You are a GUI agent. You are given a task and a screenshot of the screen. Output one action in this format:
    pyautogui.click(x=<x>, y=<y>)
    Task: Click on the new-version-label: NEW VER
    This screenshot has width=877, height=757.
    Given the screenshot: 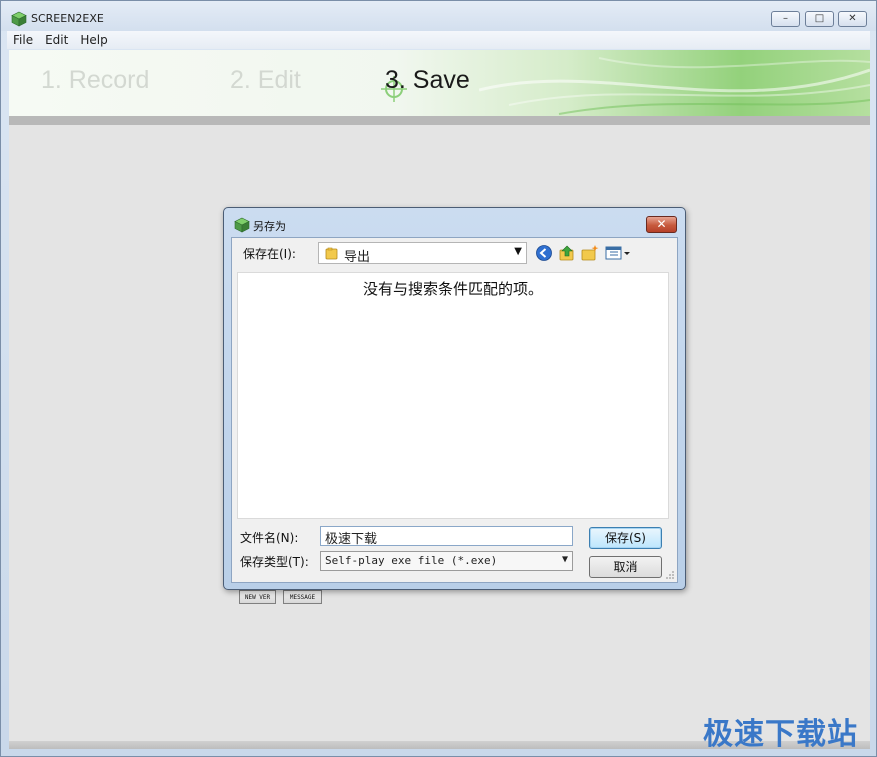 What is the action you would take?
    pyautogui.click(x=257, y=597)
    